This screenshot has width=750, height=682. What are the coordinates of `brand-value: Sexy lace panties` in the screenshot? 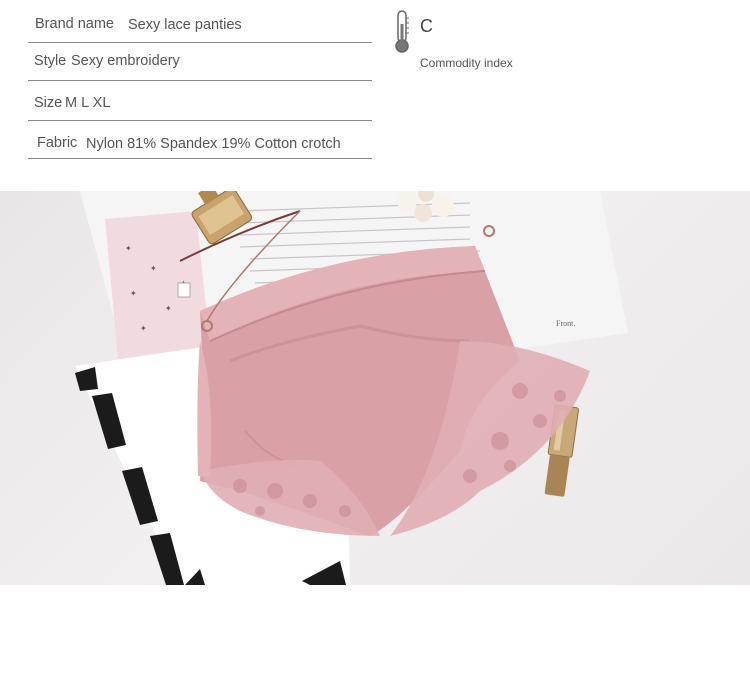 It's located at (185, 25).